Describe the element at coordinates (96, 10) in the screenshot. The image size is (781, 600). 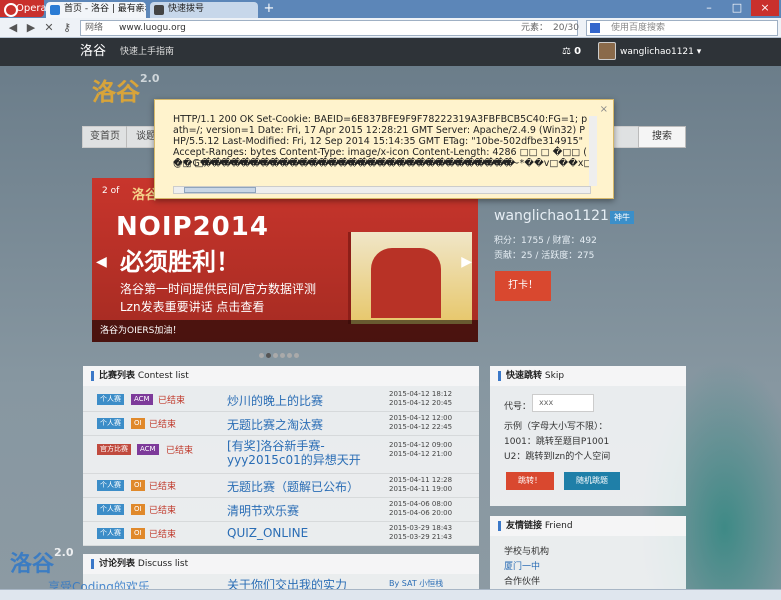
I see `tab-luogu: 首页 - 洛谷 | 最有亲和... ×` at that location.